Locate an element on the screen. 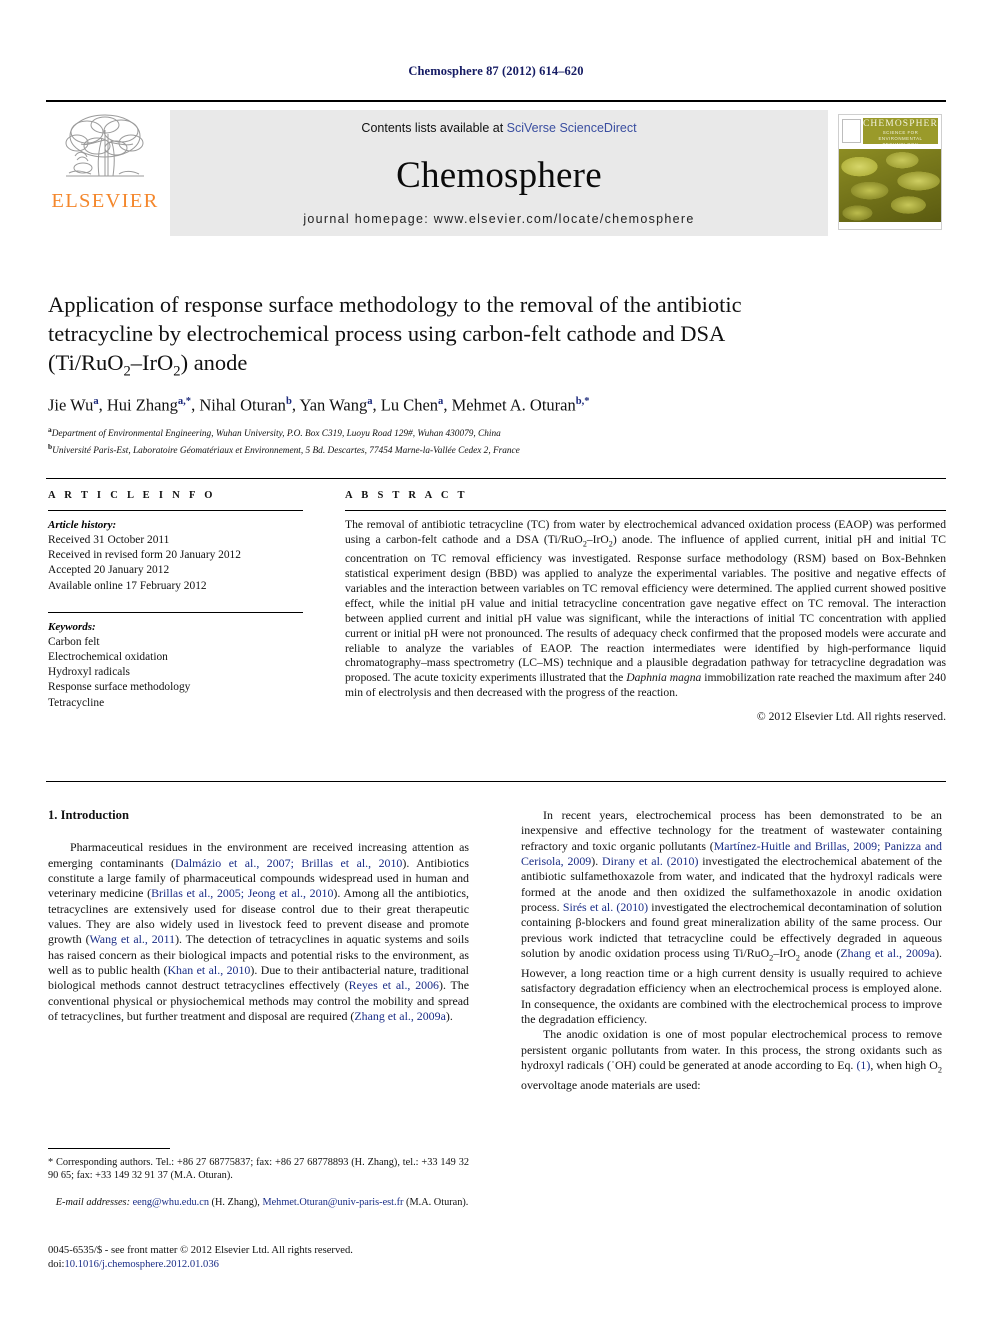  article-history-item: Received in revised form 20 January 2012 is located at coordinates (144, 555).